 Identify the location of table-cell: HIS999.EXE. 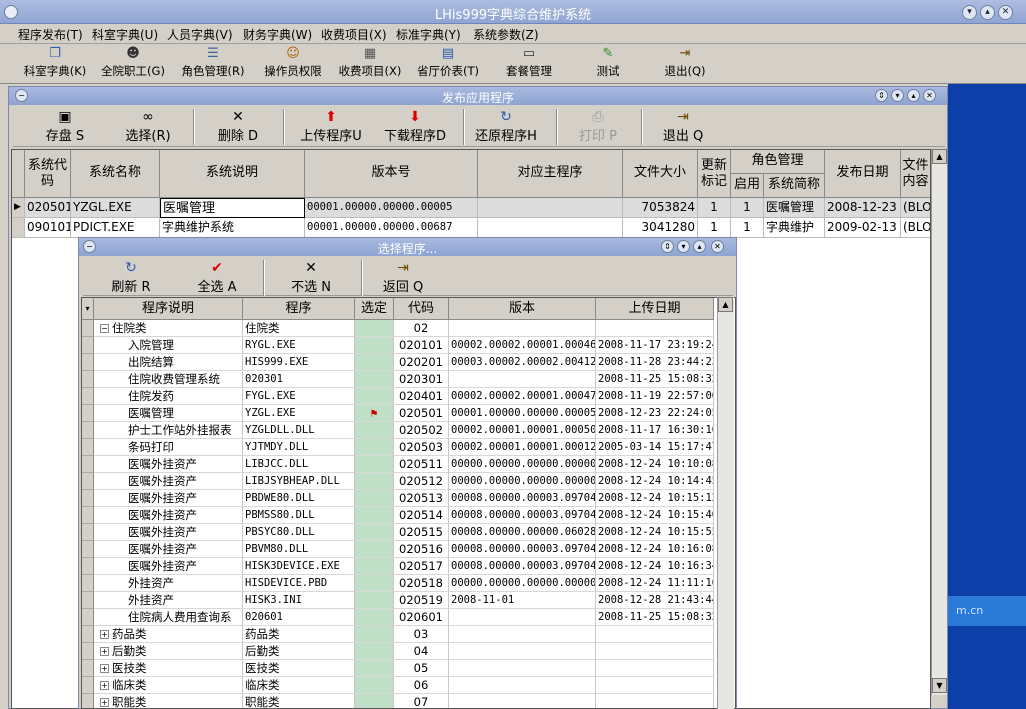
(299, 362).